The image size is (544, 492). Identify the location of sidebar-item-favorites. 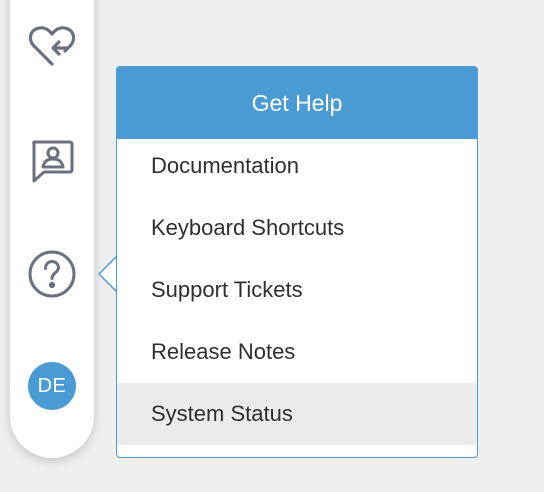
(52, 46).